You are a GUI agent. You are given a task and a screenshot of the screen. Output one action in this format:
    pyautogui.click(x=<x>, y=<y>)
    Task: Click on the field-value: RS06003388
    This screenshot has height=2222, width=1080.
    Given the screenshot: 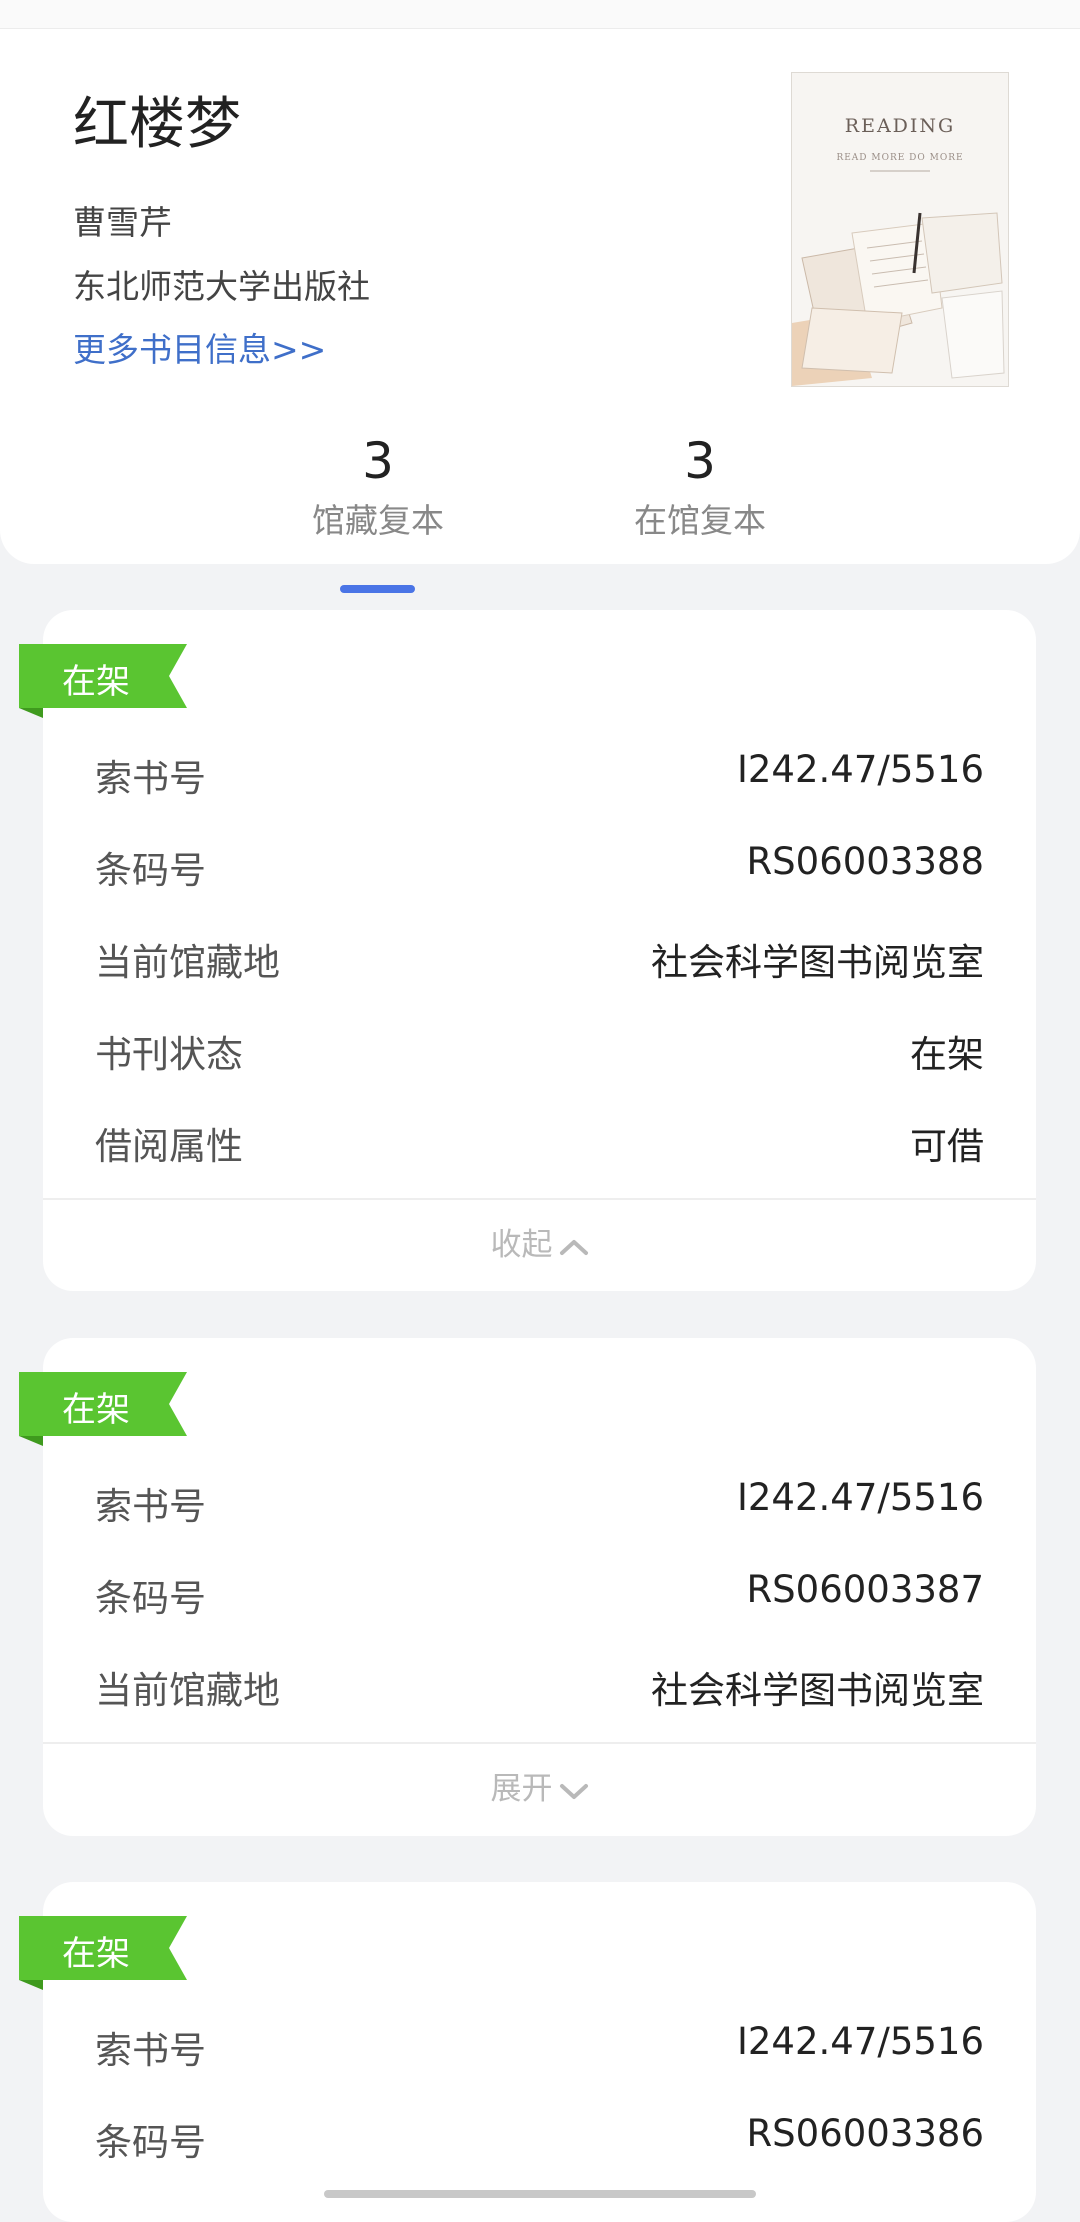 What is the action you would take?
    pyautogui.click(x=865, y=861)
    